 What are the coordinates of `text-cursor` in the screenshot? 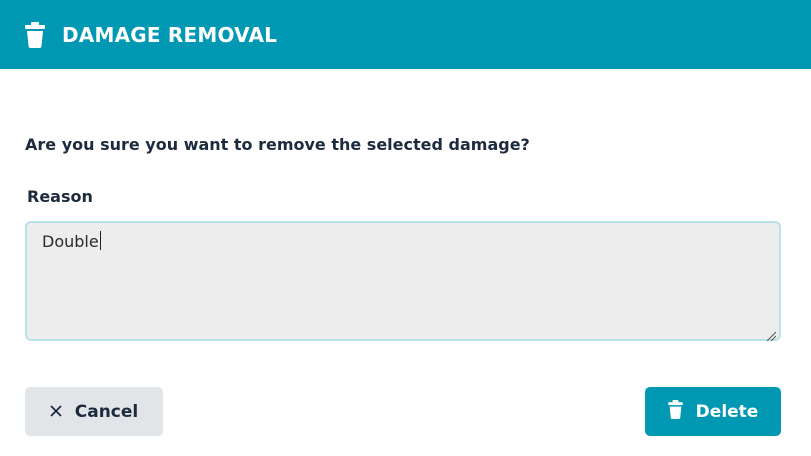 It's located at (100, 240).